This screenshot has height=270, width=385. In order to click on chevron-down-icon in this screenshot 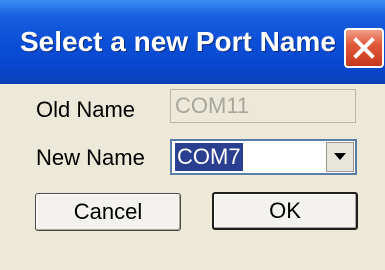, I will do `click(340, 156)`.